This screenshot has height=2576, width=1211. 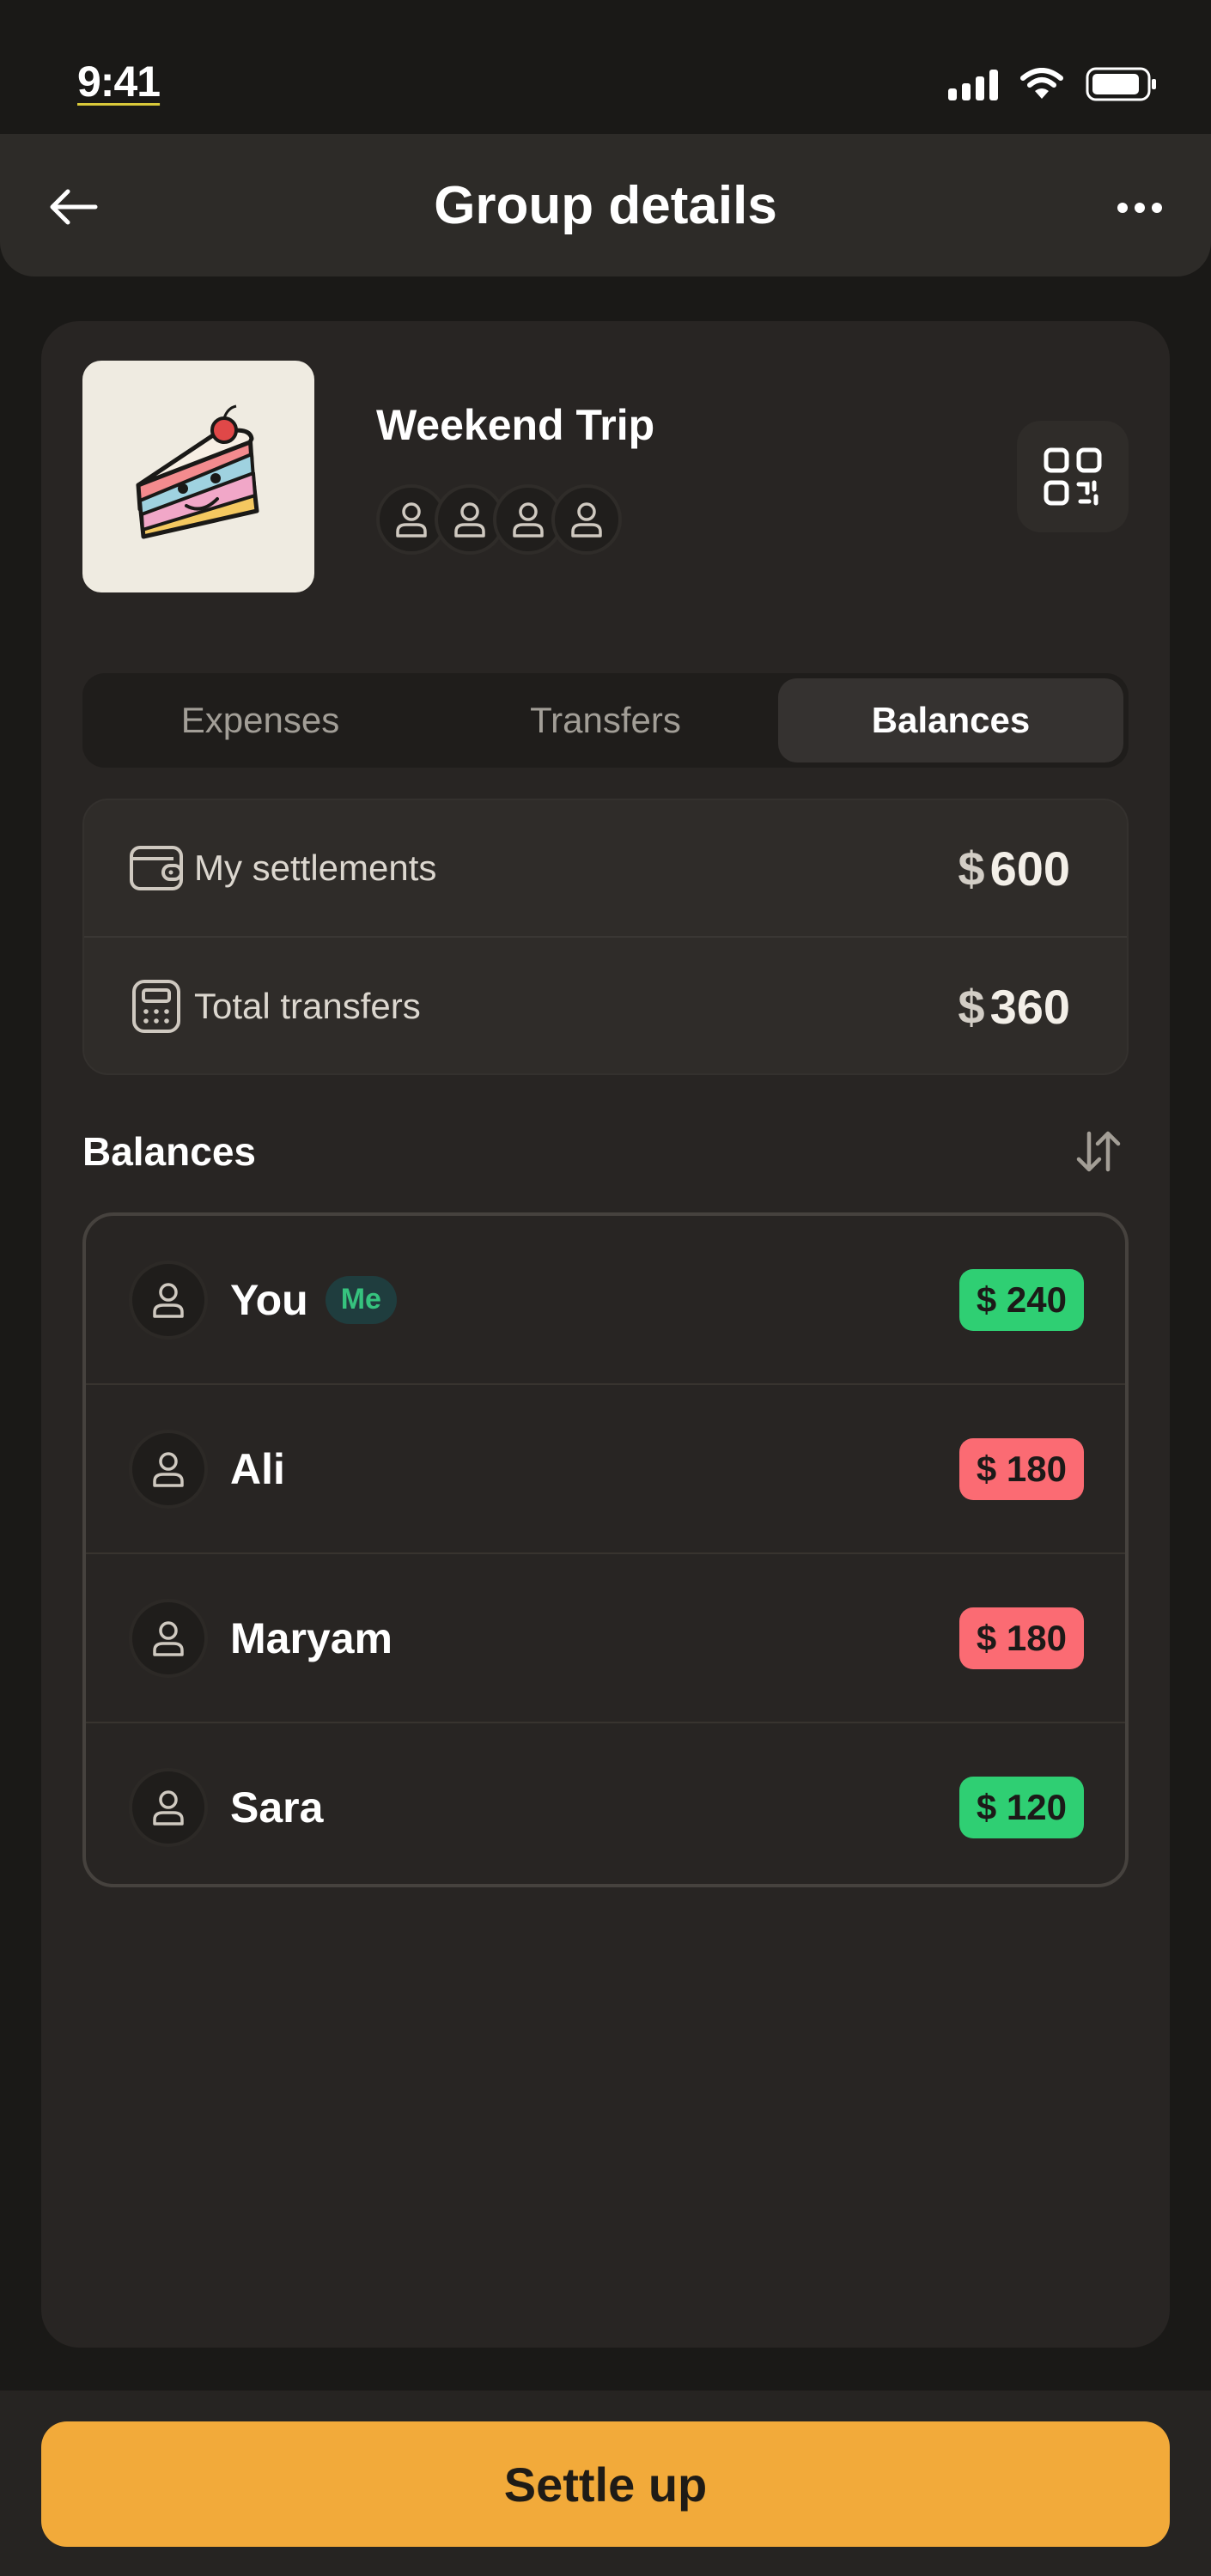 I want to click on qr-code-button, so click(x=1073, y=477).